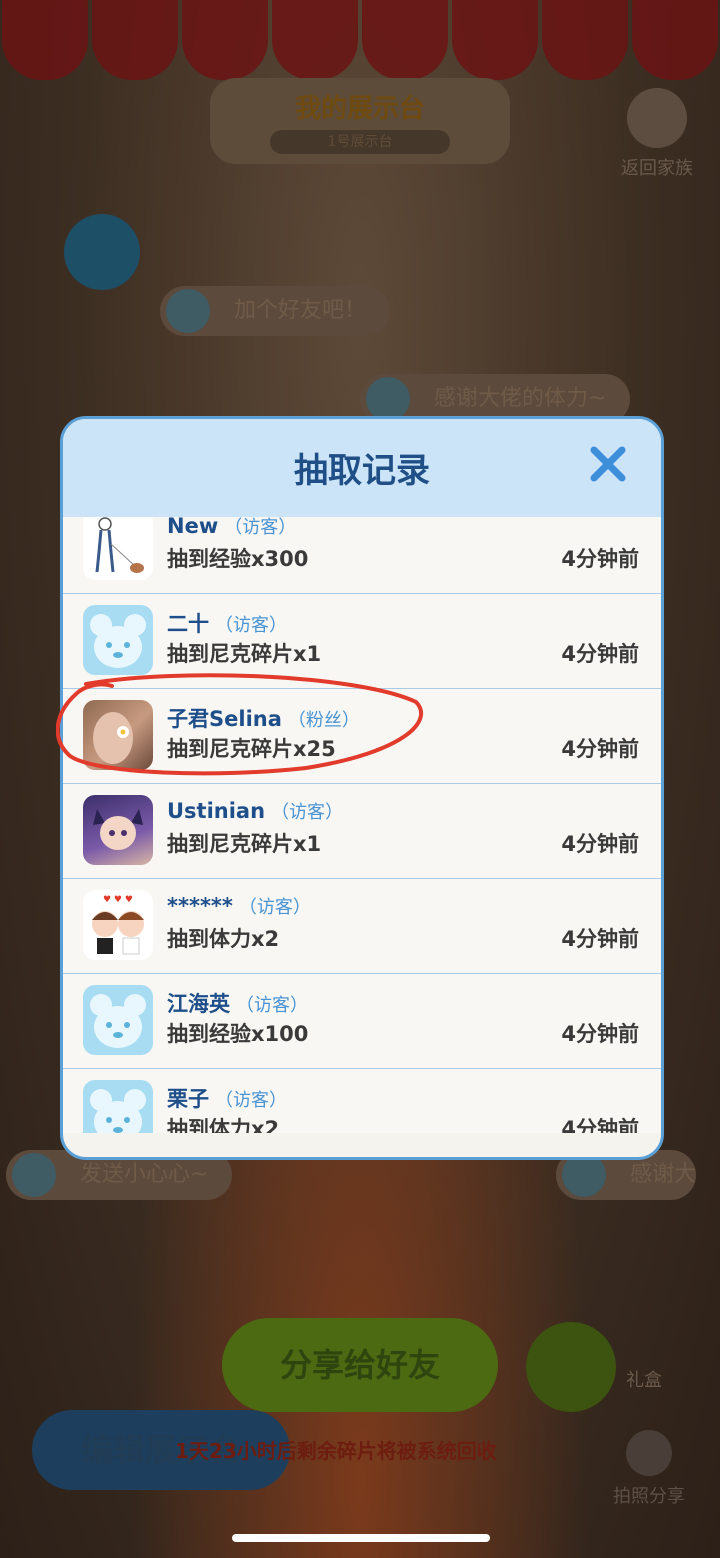 The image size is (720, 1558). Describe the element at coordinates (362, 1021) in the screenshot. I see `record-row: 江海英访客 抽到经验x100 4分钟前` at that location.